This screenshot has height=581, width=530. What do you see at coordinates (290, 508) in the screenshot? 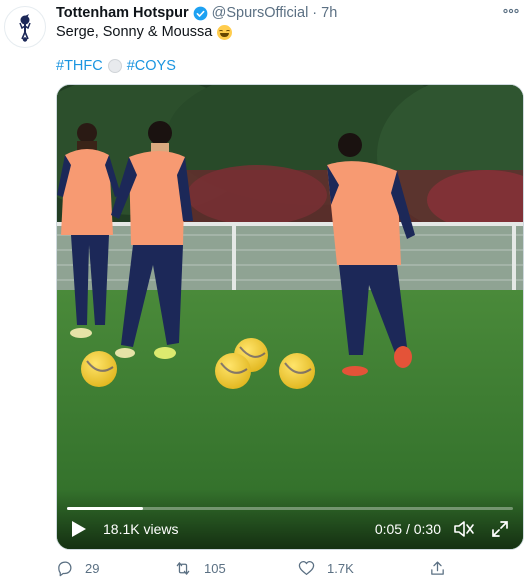
I see `video-progress-bar` at bounding box center [290, 508].